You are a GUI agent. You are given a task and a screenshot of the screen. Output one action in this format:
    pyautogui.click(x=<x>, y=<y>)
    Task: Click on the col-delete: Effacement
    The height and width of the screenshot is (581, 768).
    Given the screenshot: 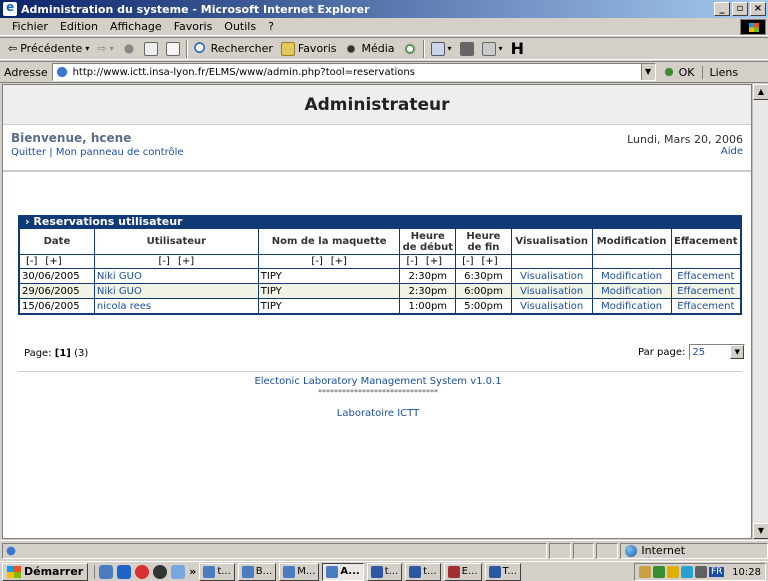 What is the action you would take?
    pyautogui.click(x=706, y=241)
    